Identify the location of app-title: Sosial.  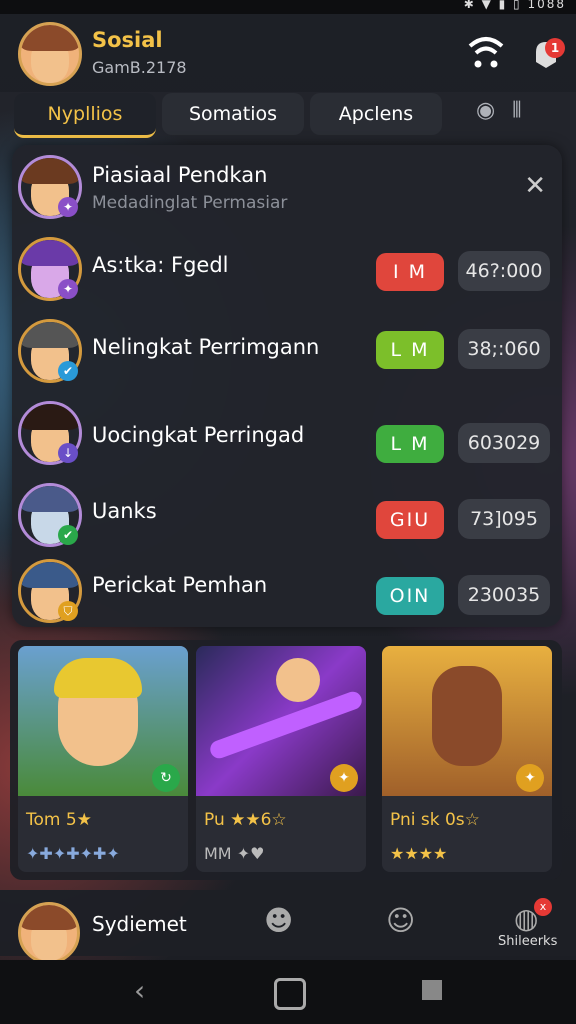
(127, 40).